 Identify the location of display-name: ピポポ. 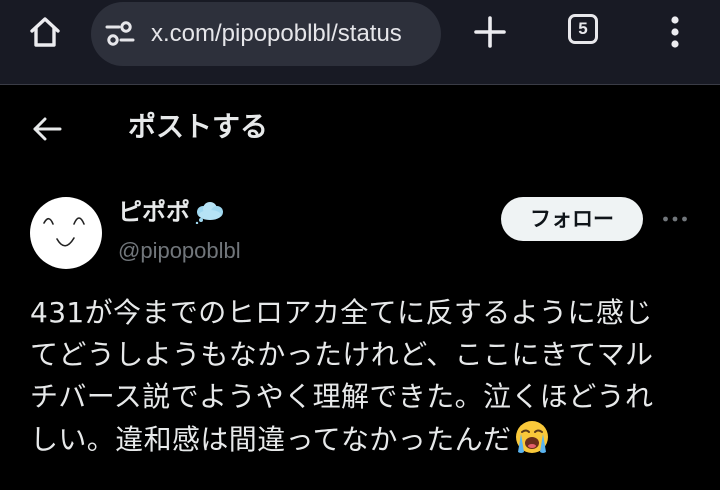
(154, 212).